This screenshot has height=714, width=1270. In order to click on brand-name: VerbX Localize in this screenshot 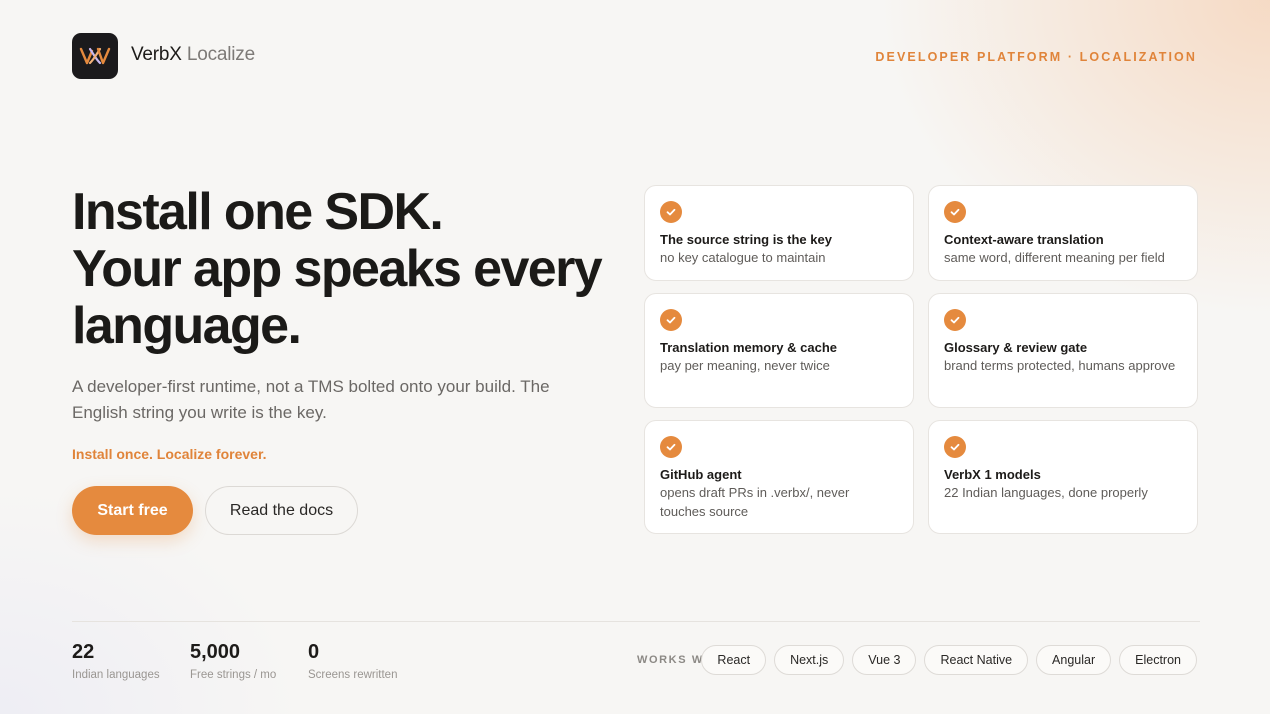, I will do `click(193, 55)`.